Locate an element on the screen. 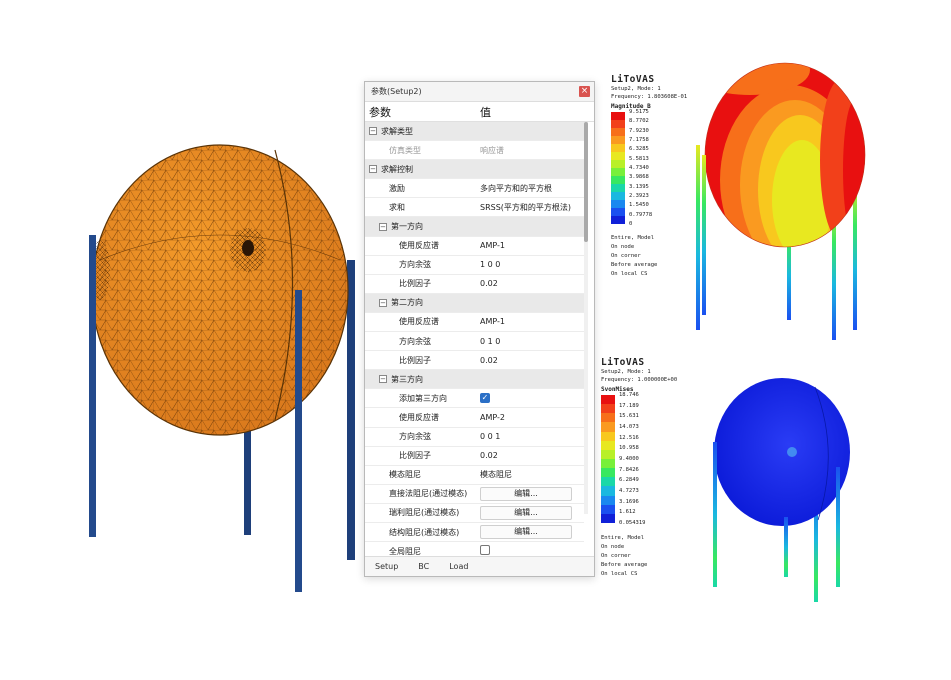  property-row: 使用反应谱 AMP-2 is located at coordinates (474, 418).